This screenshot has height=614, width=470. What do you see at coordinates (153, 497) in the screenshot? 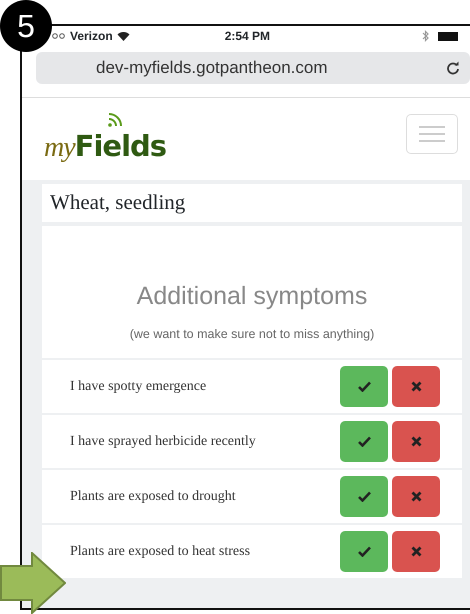
I see `symptom-label: Plants are exposed to drought` at bounding box center [153, 497].